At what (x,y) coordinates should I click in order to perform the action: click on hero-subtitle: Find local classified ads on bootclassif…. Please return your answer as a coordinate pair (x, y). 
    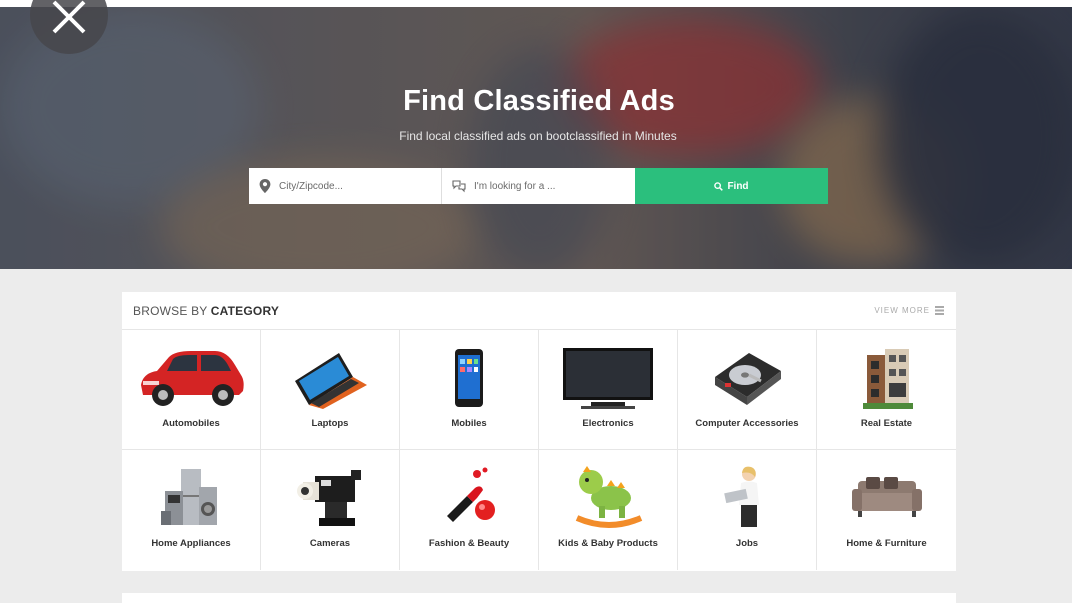
    Looking at the image, I should click on (538, 136).